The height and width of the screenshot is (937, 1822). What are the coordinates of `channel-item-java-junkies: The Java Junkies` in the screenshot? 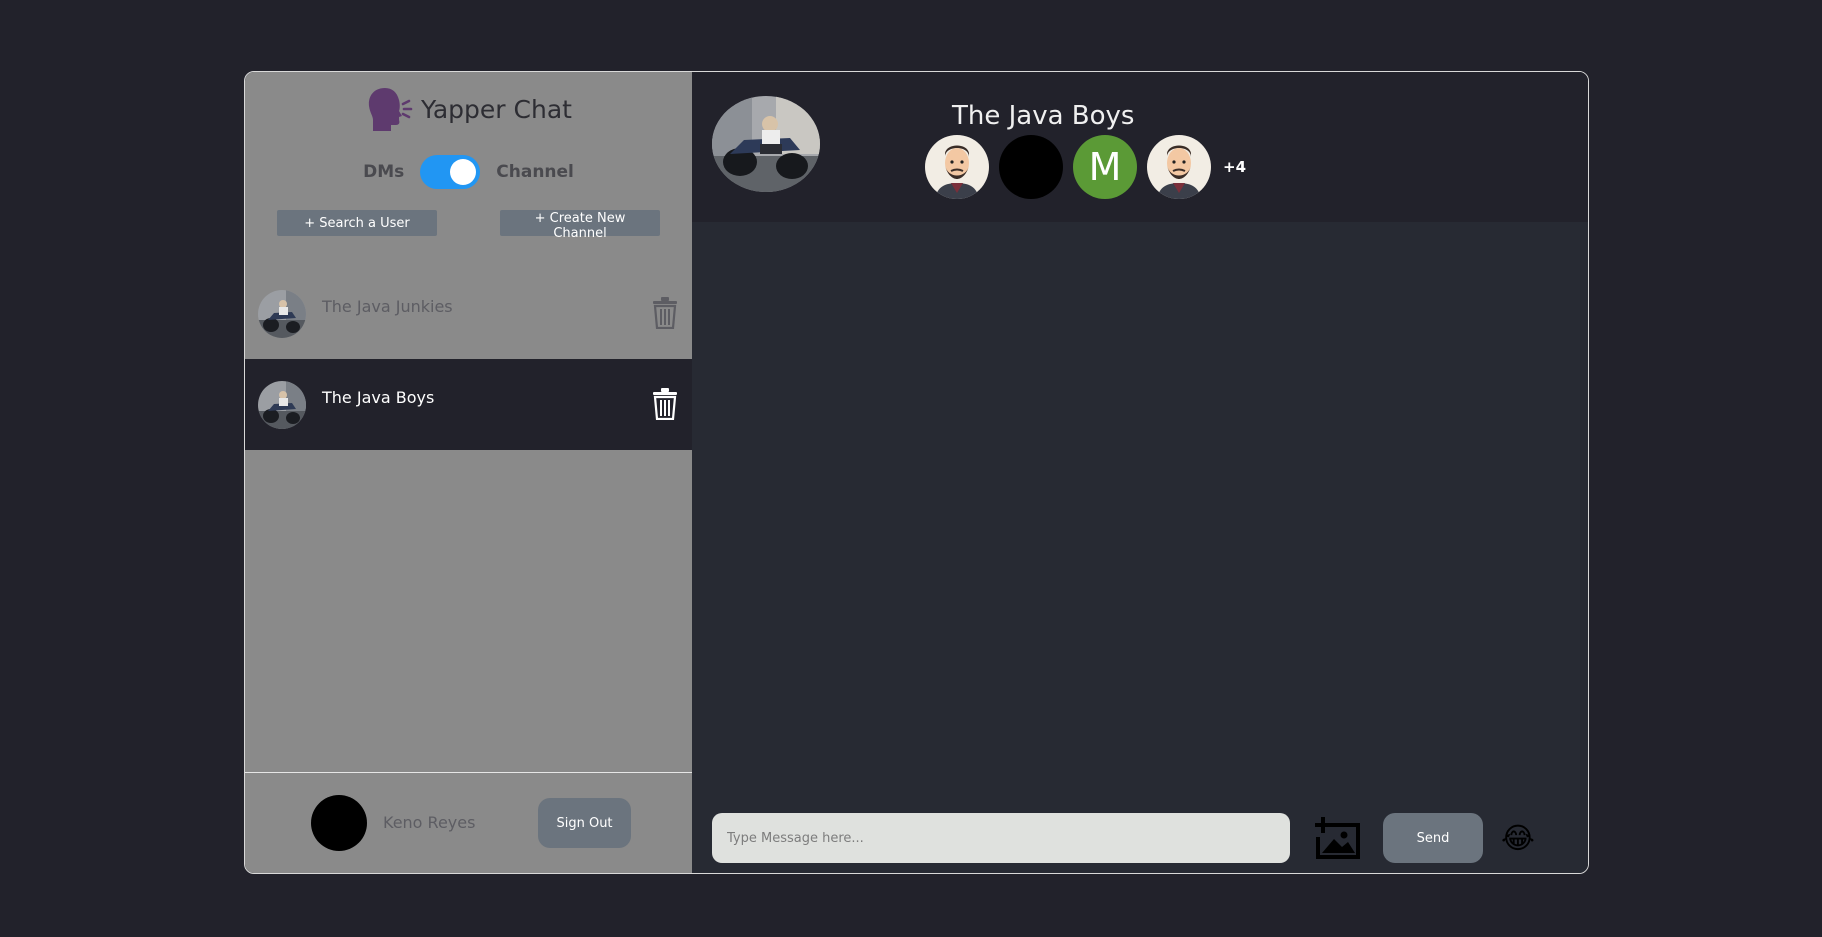 It's located at (468, 313).